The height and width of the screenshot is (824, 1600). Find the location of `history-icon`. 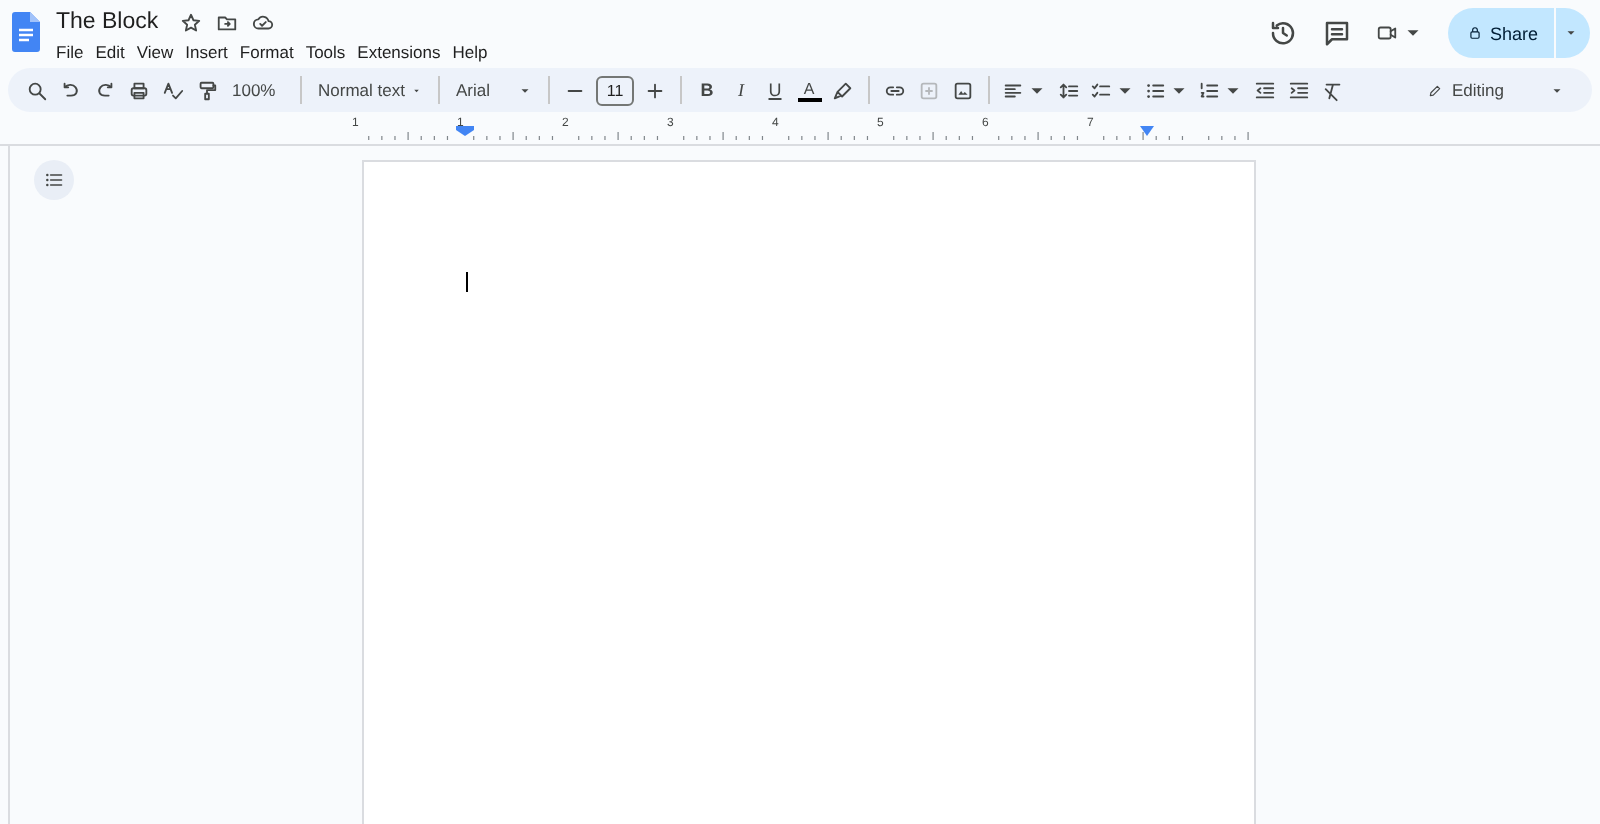

history-icon is located at coordinates (1282, 33).